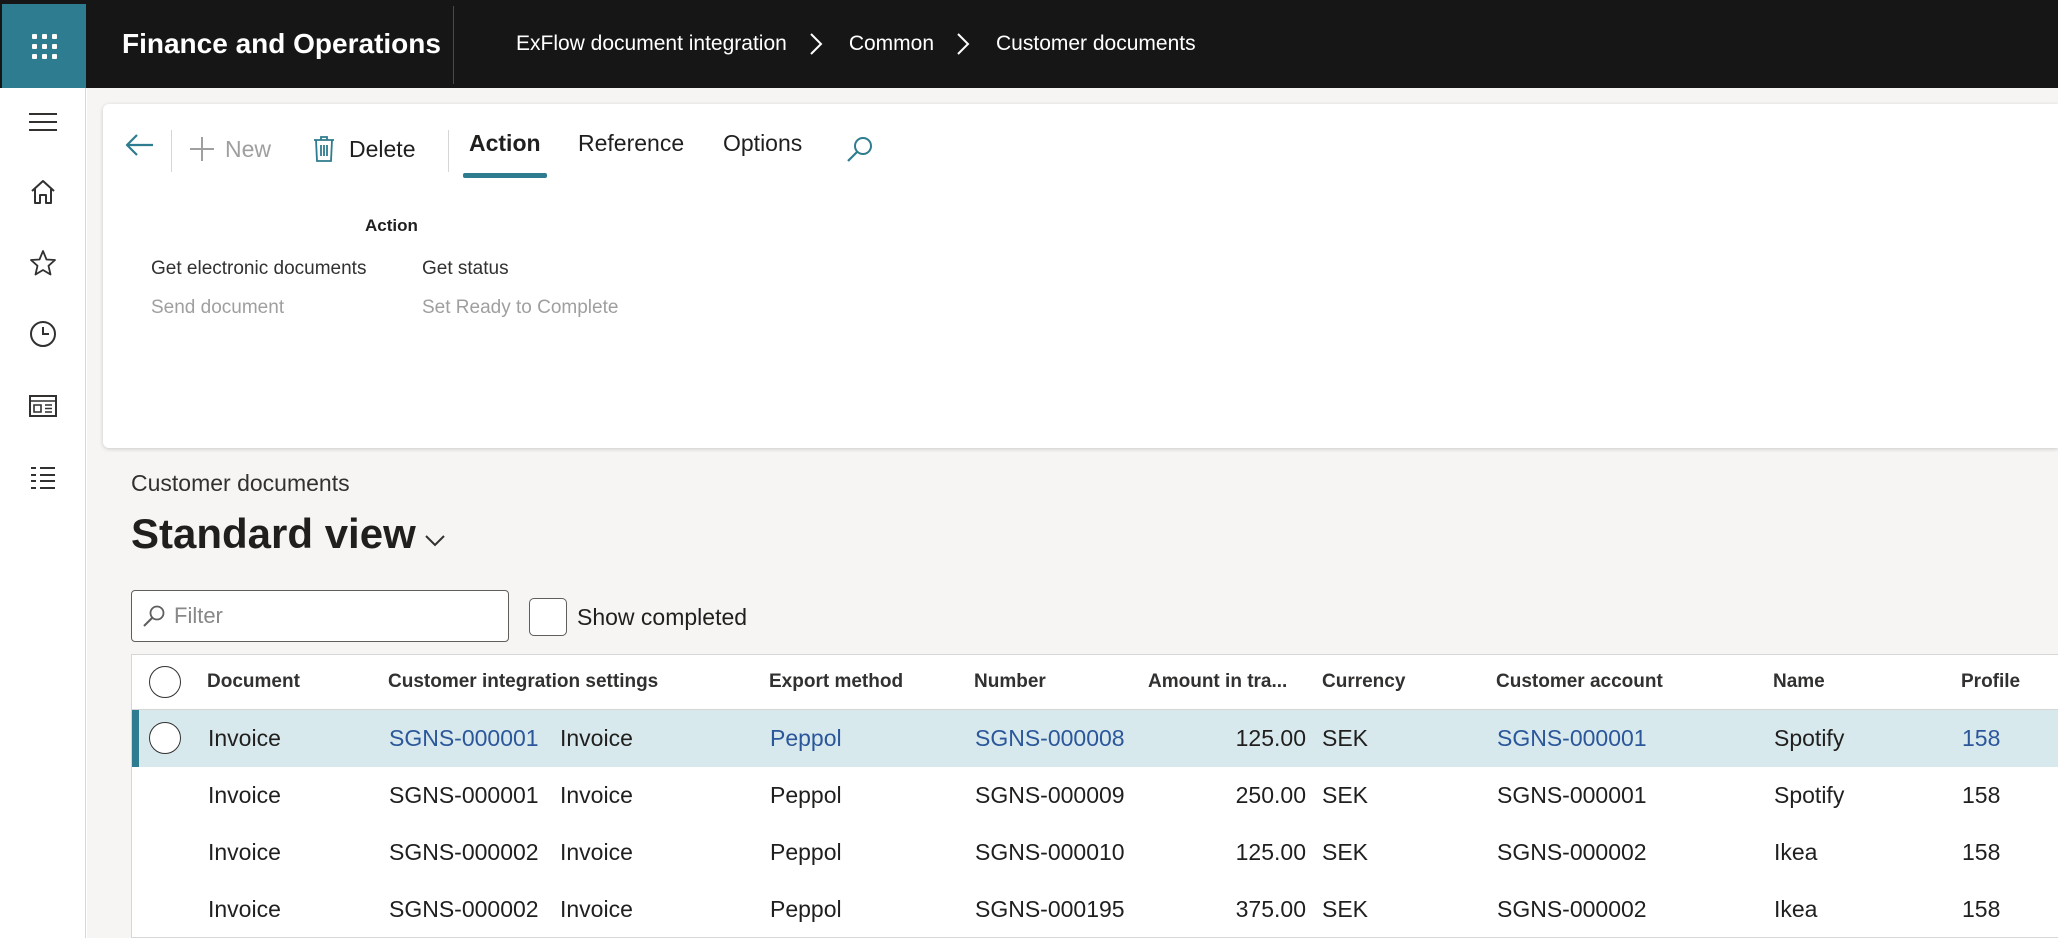 The height and width of the screenshot is (938, 2058). What do you see at coordinates (631, 155) in the screenshot?
I see `tab-reference: Reference` at bounding box center [631, 155].